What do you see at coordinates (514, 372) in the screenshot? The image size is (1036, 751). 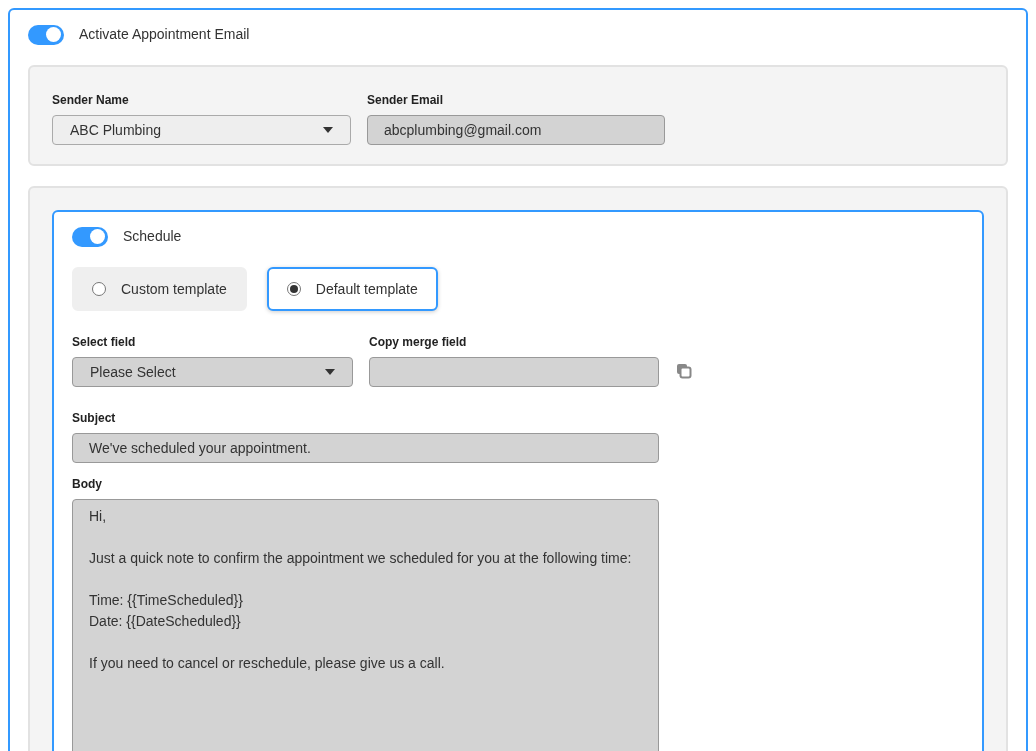 I see `merge-field` at bounding box center [514, 372].